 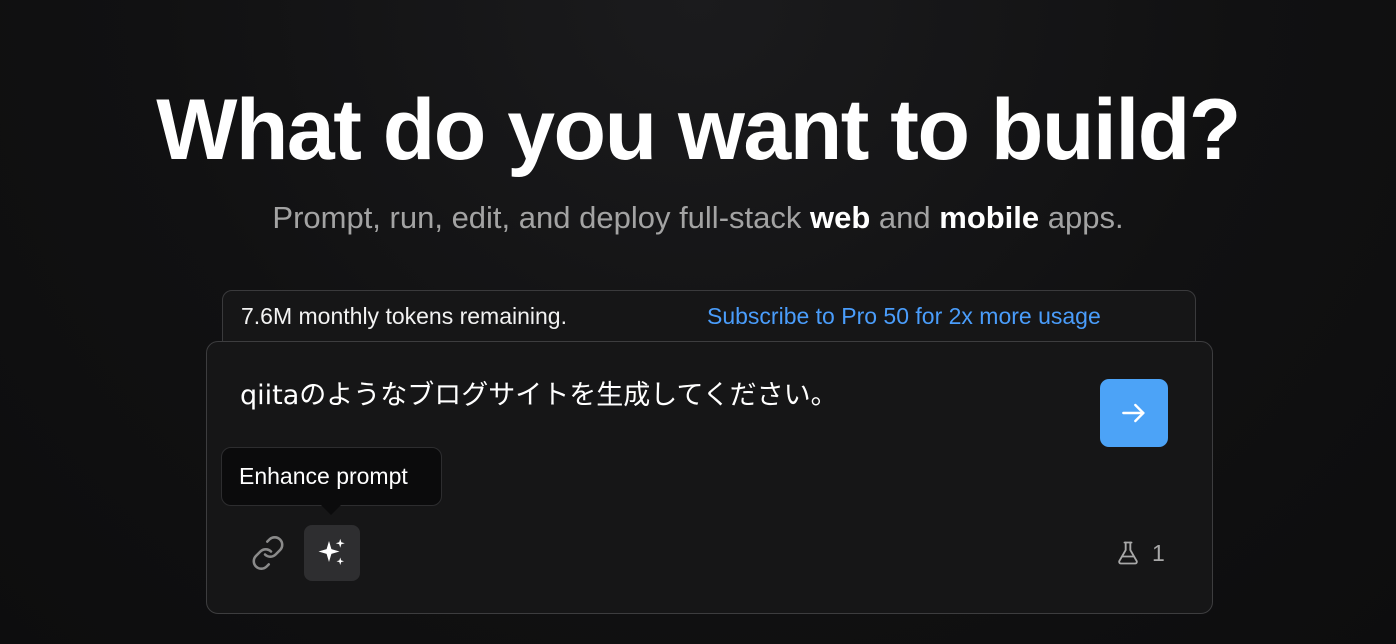 What do you see at coordinates (331, 510) in the screenshot?
I see `tooltip-arrow` at bounding box center [331, 510].